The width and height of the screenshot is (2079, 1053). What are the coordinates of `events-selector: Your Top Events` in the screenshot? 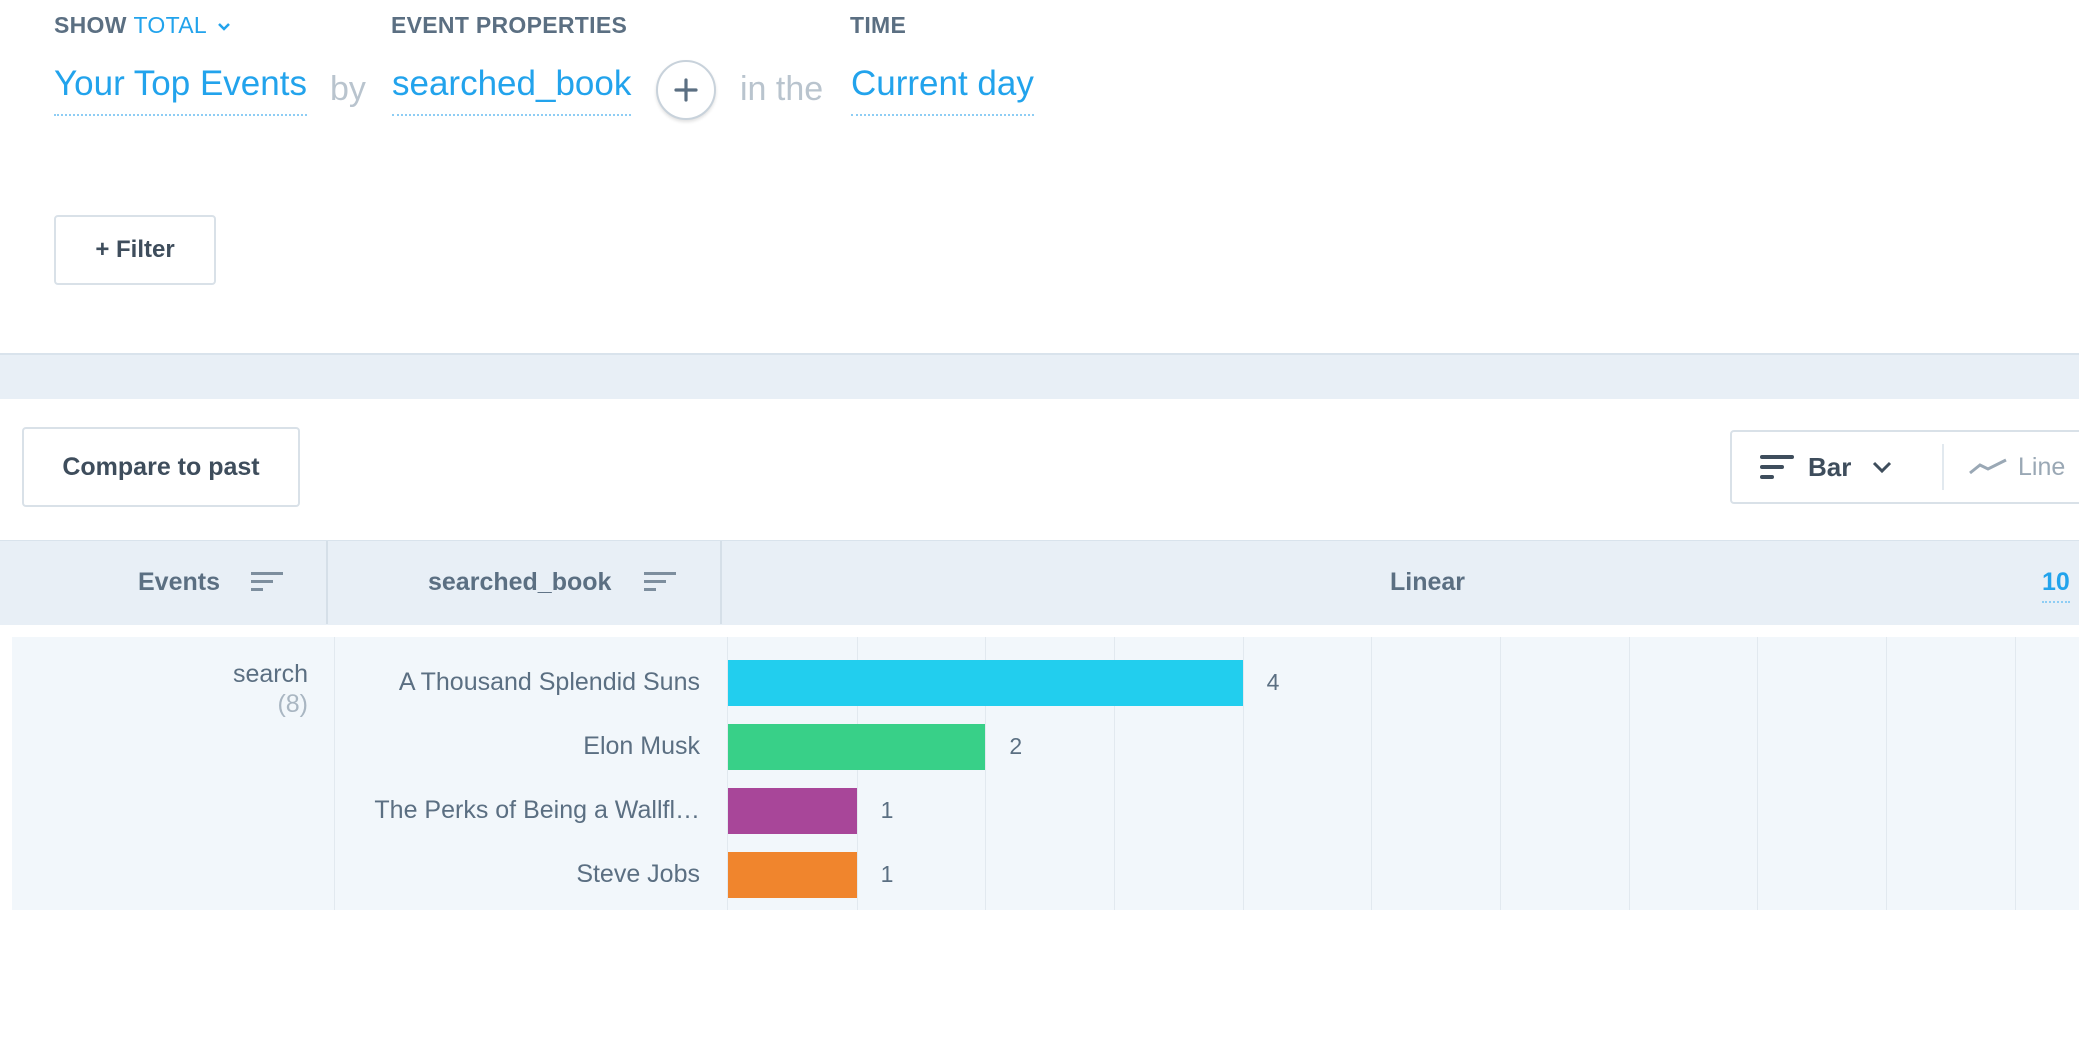 It's located at (180, 90).